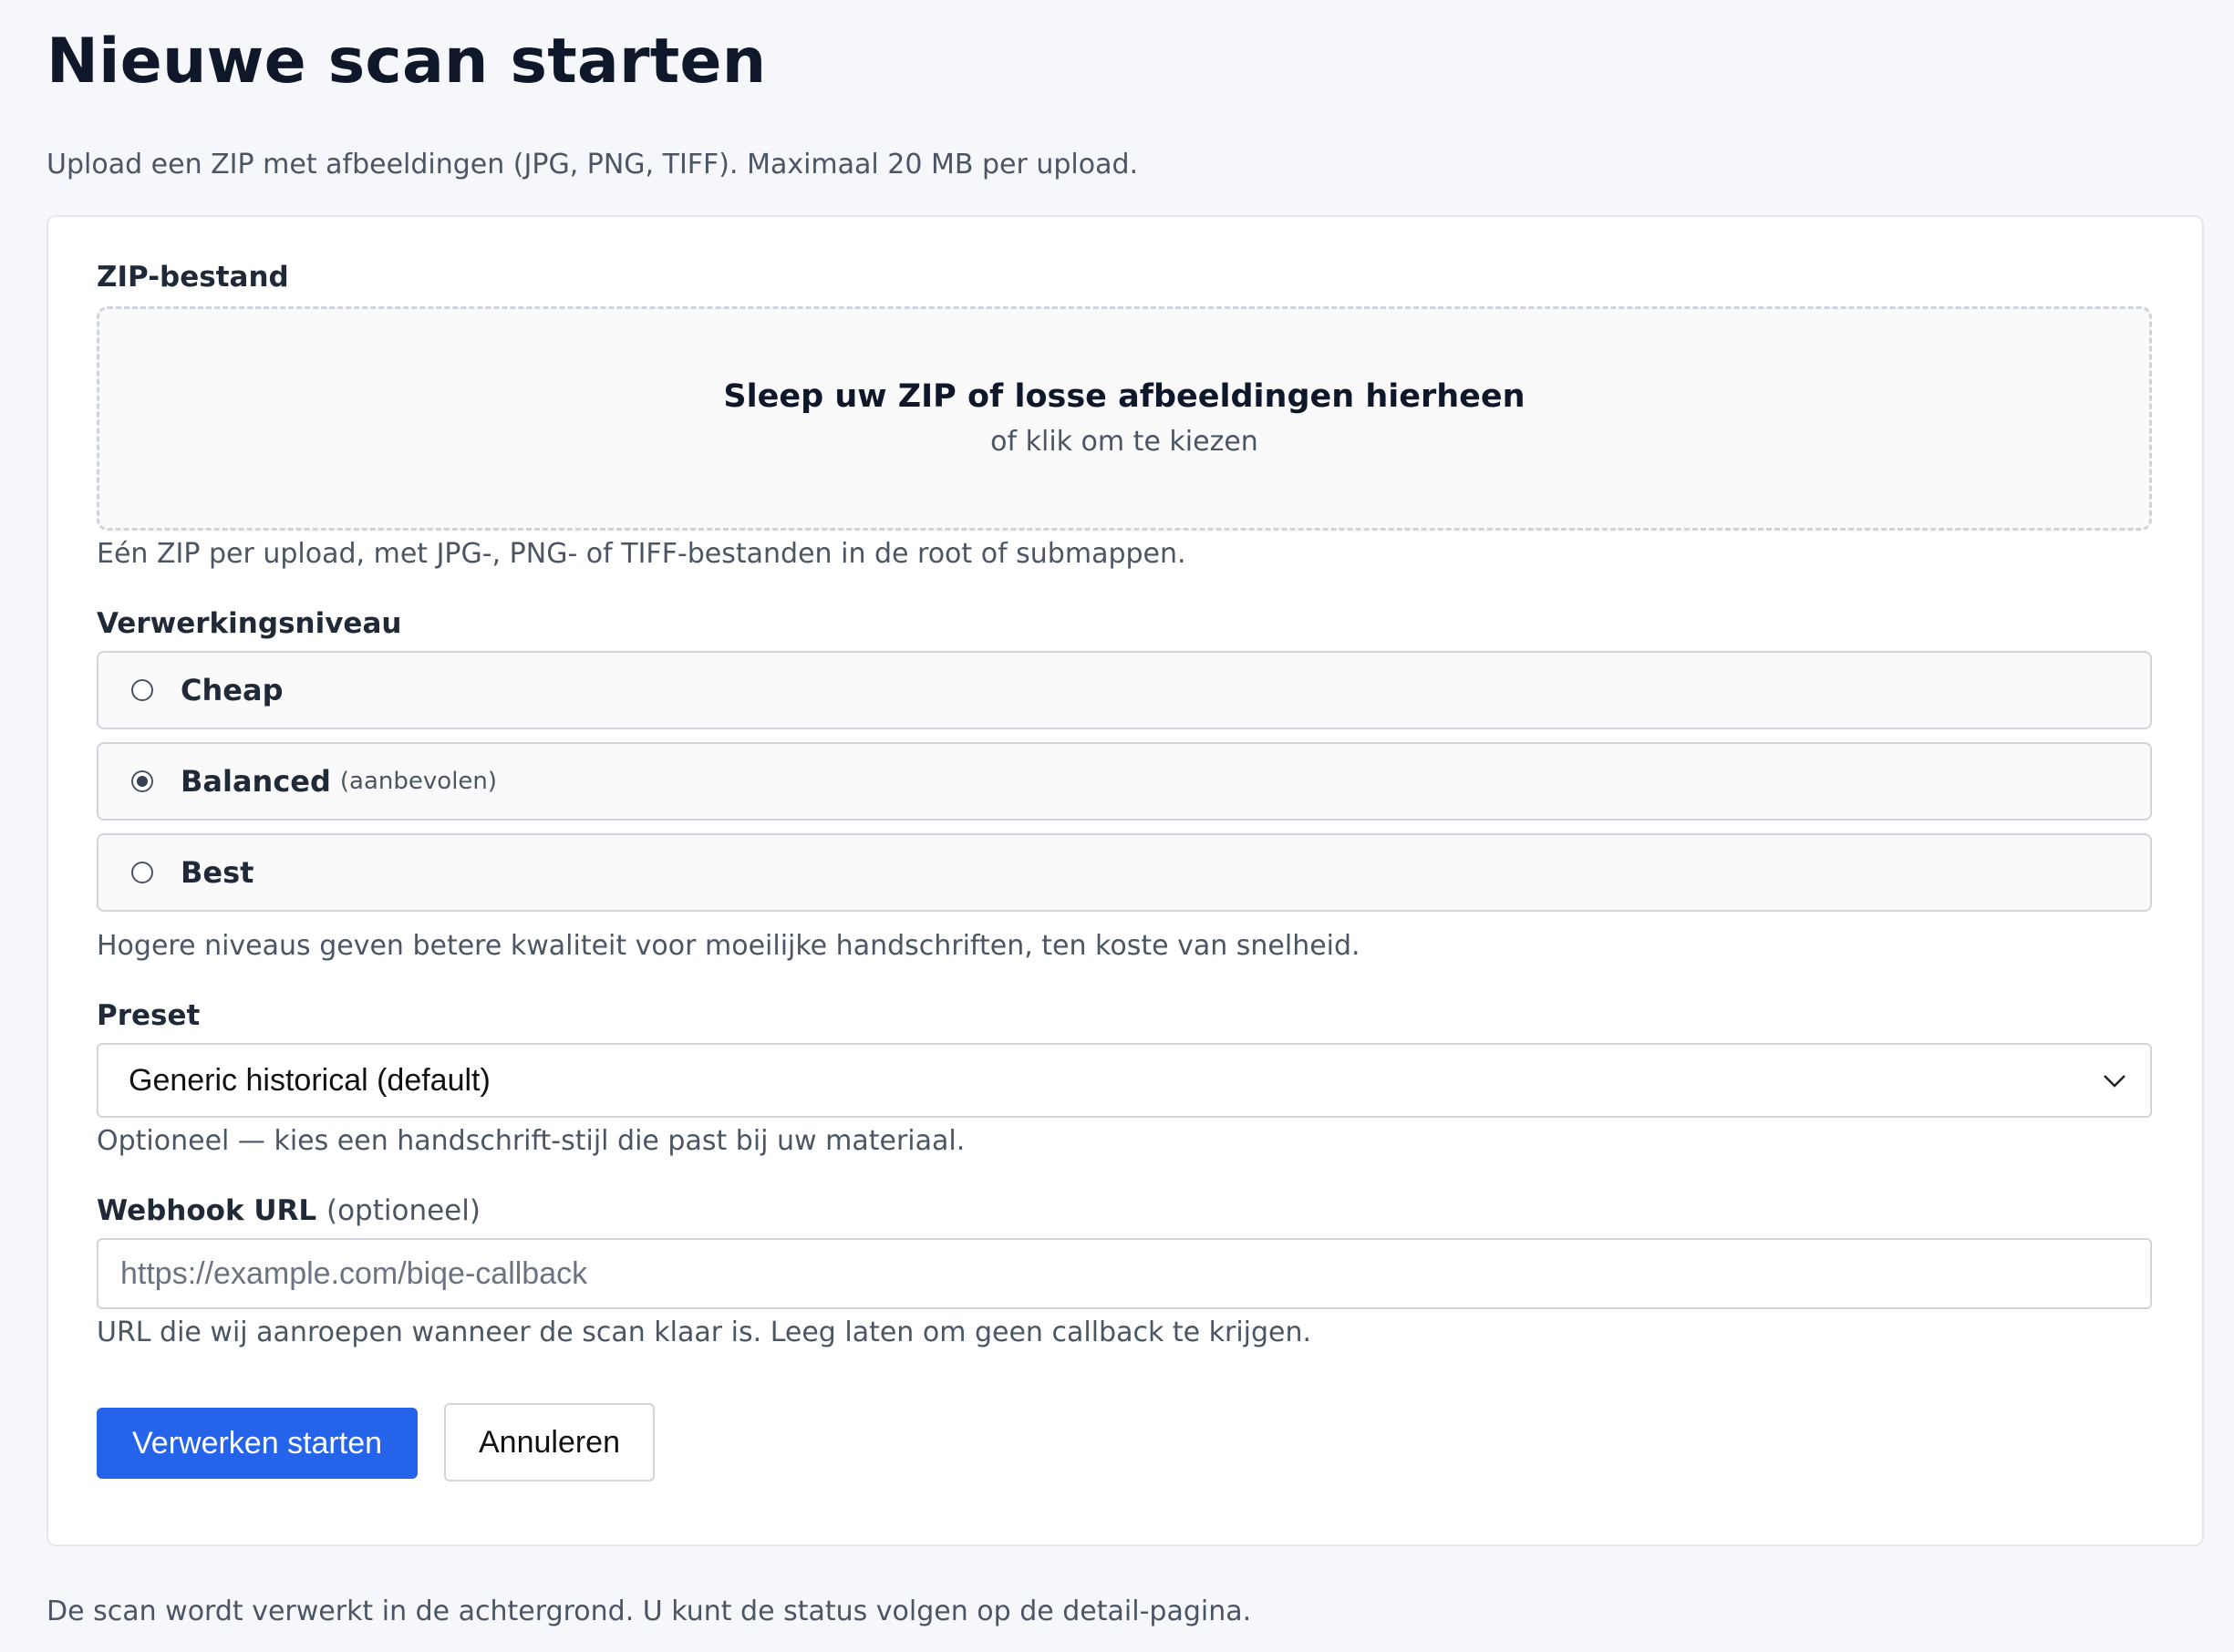 The width and height of the screenshot is (2234, 1652). Describe the element at coordinates (142, 872) in the screenshot. I see `radio-best` at that location.